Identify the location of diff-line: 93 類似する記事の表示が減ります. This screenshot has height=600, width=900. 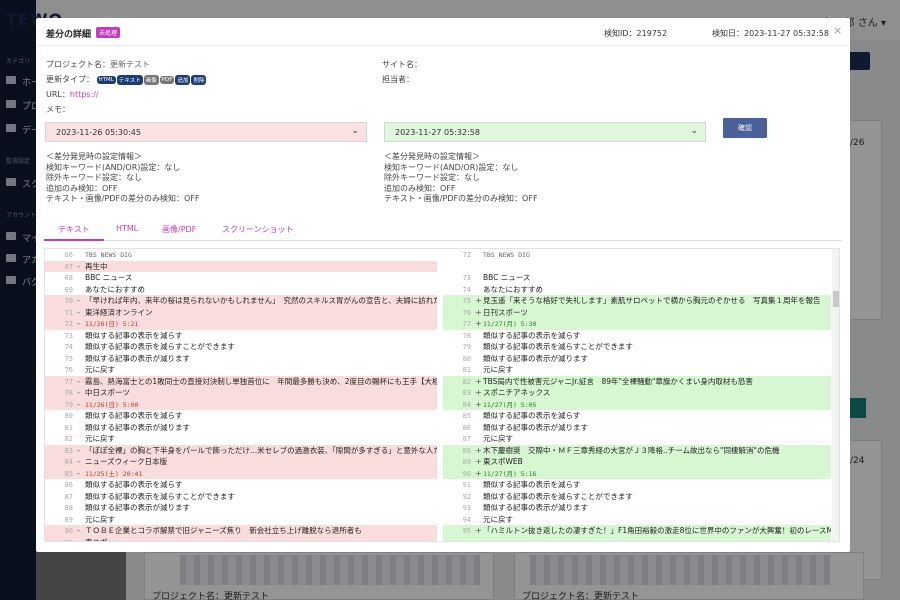
(637, 508).